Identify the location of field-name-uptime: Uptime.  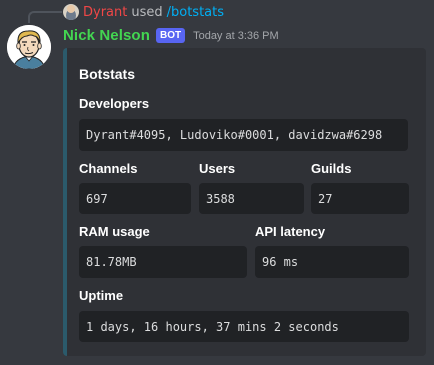
(101, 295).